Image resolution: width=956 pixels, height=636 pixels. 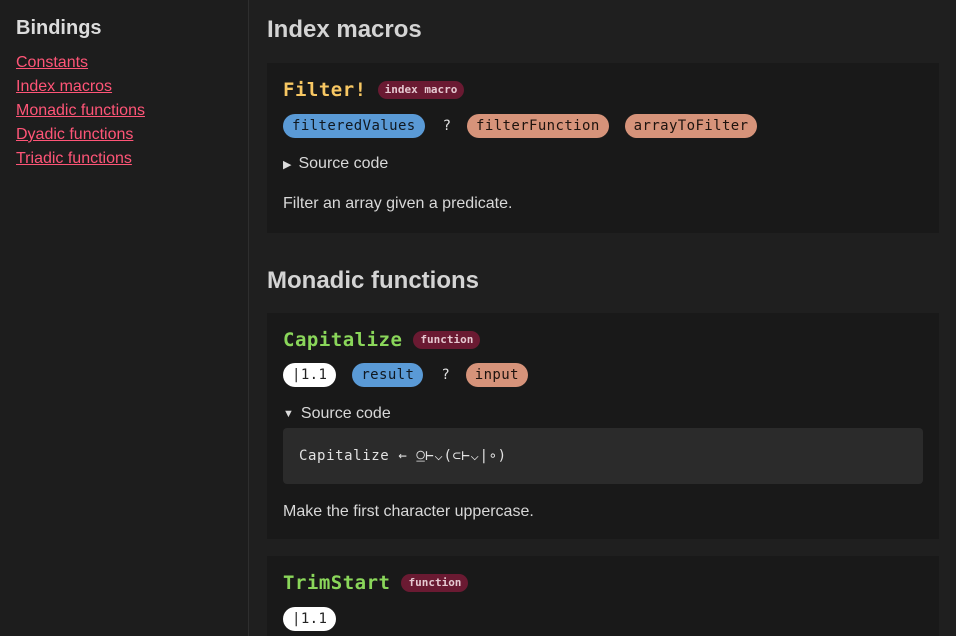 What do you see at coordinates (354, 126) in the screenshot?
I see `output-pill: filteredValues` at bounding box center [354, 126].